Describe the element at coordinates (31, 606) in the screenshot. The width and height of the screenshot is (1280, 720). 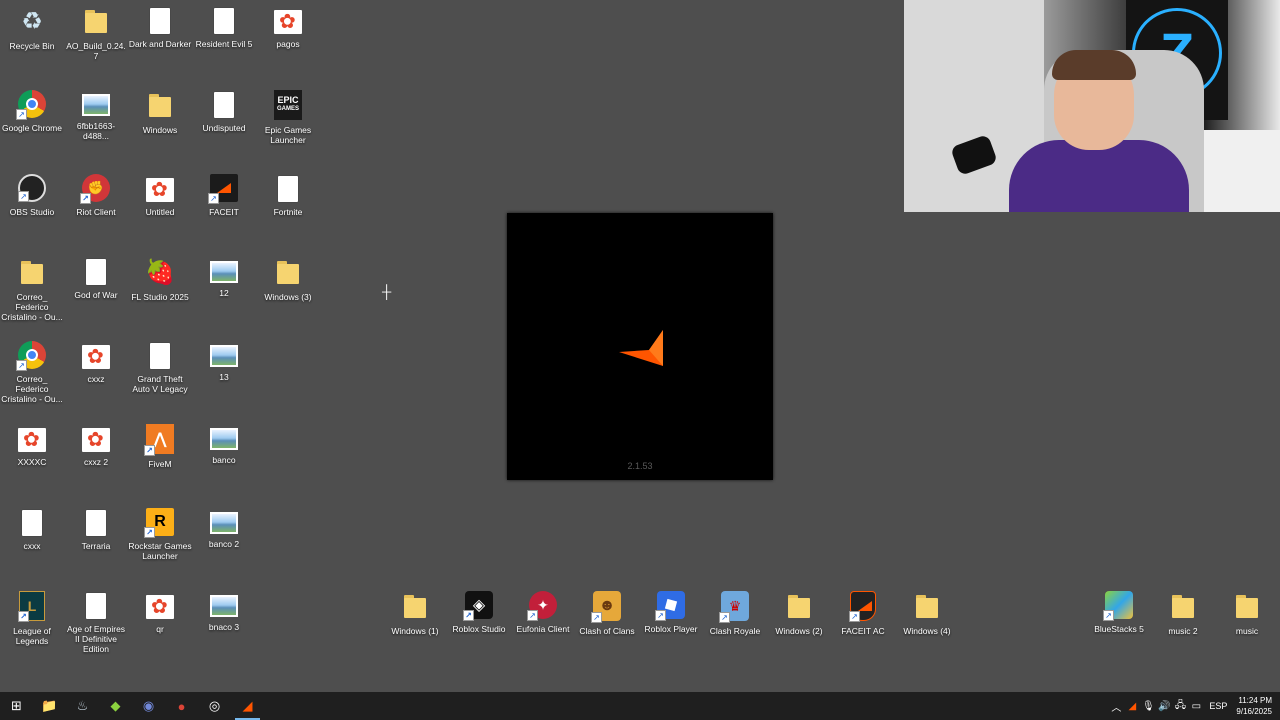
I see `league-of-legends-icon: L` at that location.